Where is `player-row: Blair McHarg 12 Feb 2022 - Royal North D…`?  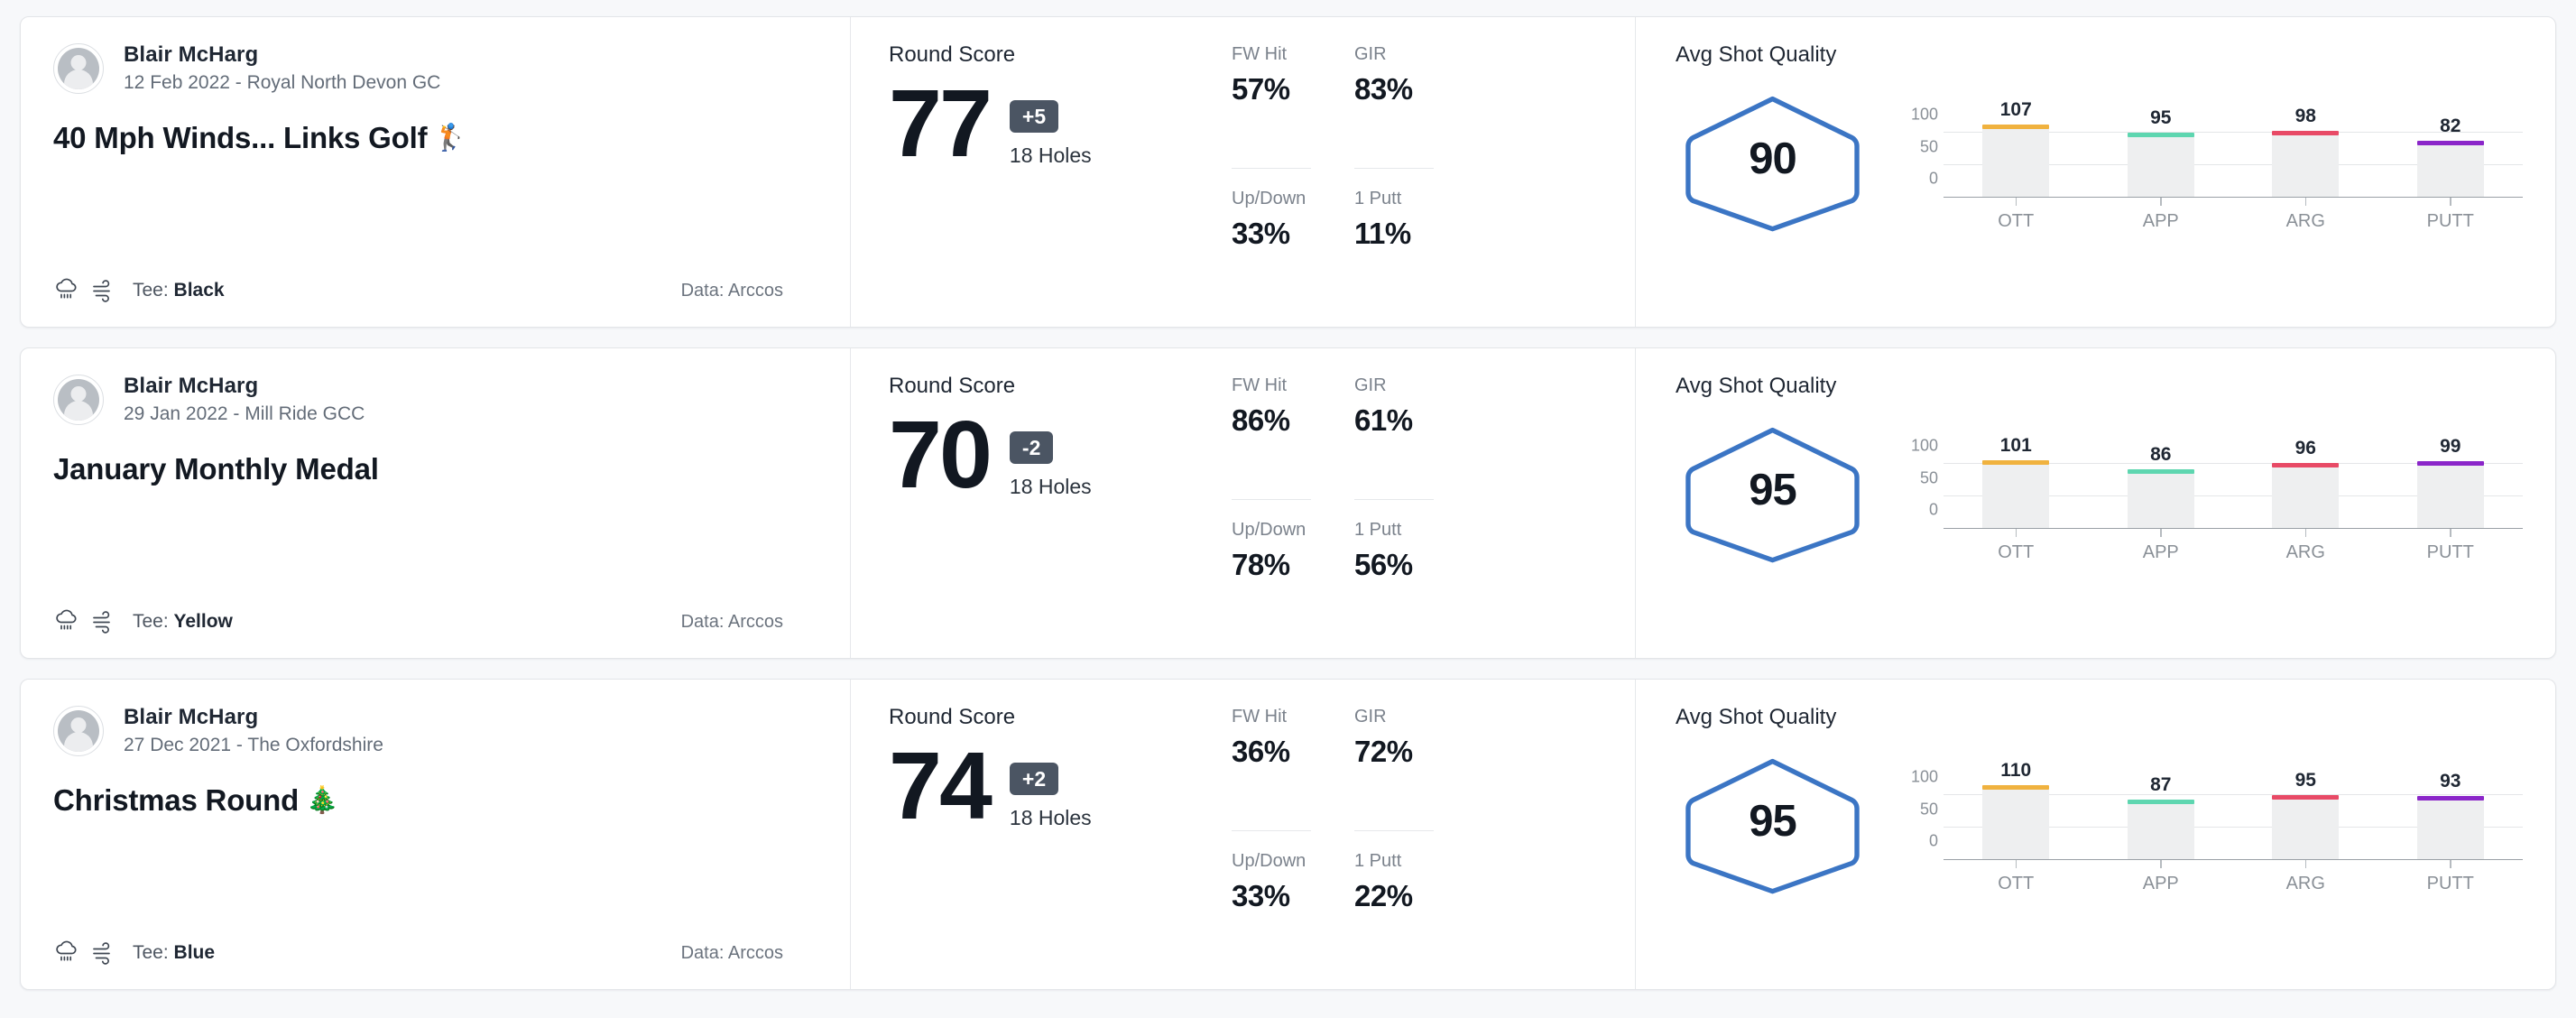 player-row: Blair McHarg 12 Feb 2022 - Royal North D… is located at coordinates (435, 68).